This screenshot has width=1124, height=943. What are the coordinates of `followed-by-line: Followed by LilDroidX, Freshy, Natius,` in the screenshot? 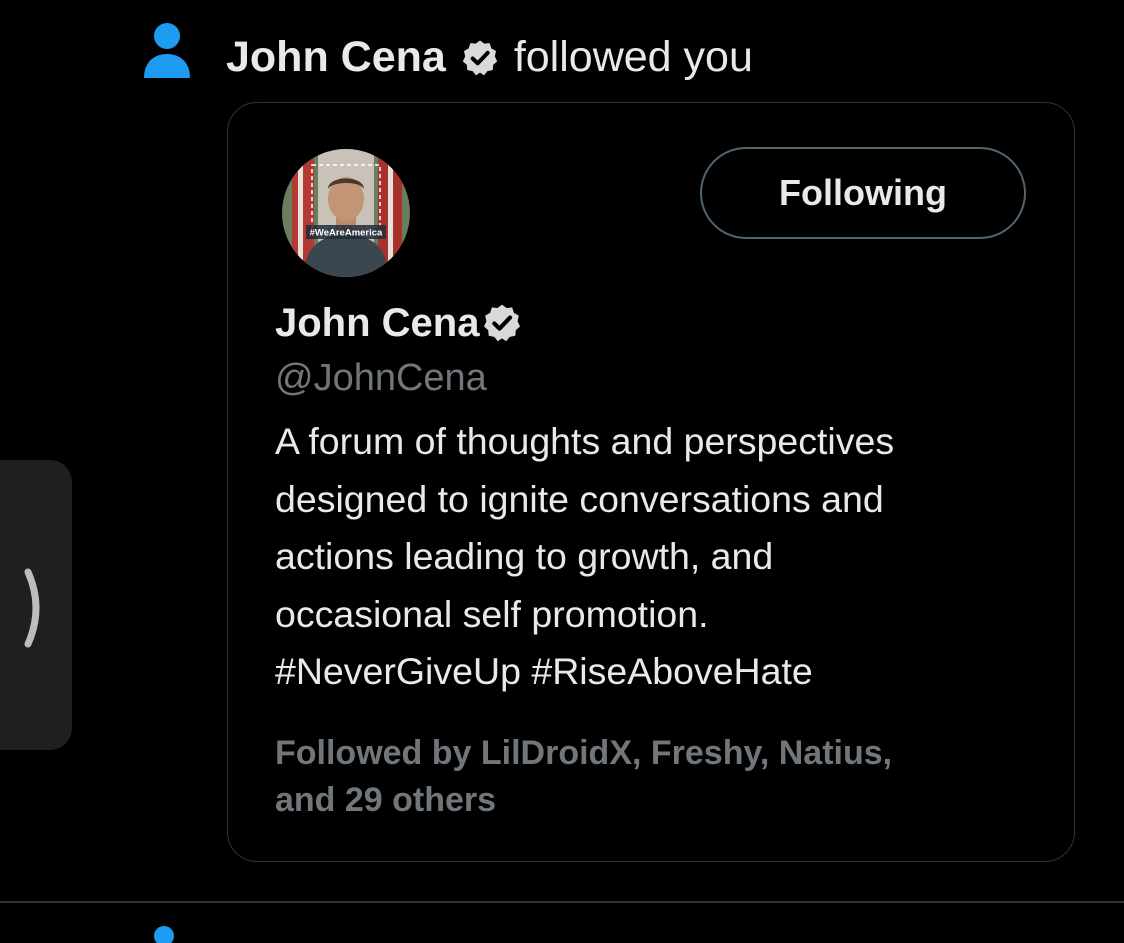 It's located at (584, 753).